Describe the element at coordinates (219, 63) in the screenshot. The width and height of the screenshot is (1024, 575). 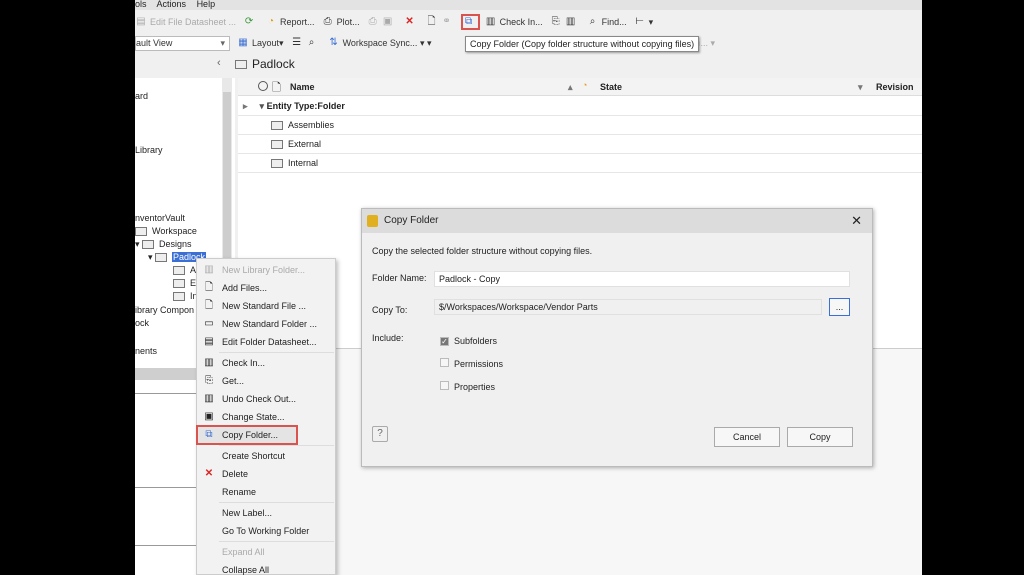
I see `collapse-pane-button: ‹` at that location.